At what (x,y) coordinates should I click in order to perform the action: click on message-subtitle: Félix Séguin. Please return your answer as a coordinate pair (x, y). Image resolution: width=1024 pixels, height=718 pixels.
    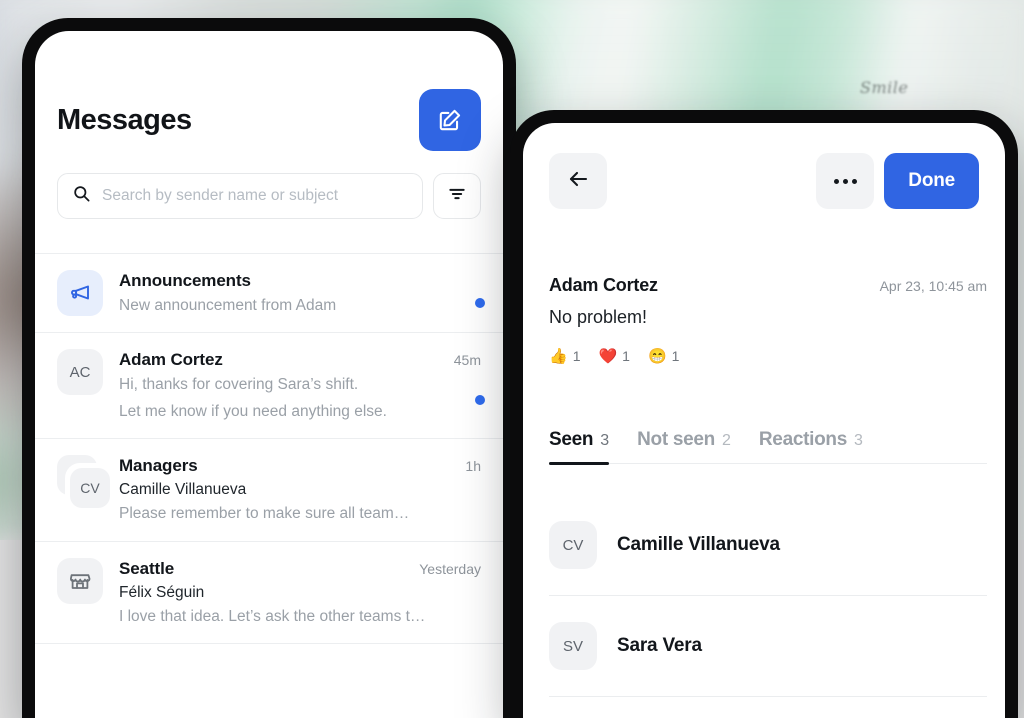
    Looking at the image, I should click on (300, 593).